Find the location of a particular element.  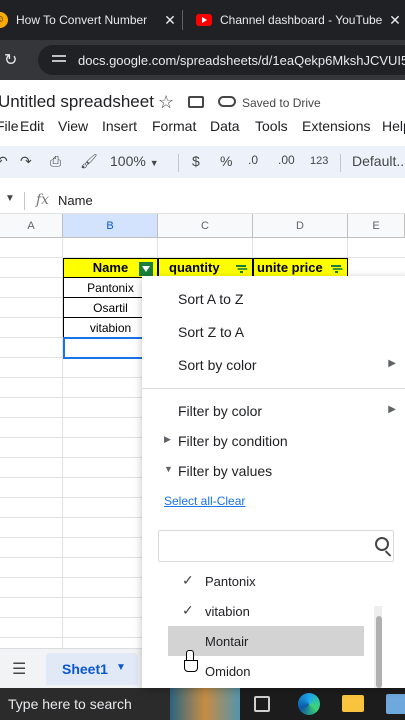

menu-file: File is located at coordinates (9, 126).